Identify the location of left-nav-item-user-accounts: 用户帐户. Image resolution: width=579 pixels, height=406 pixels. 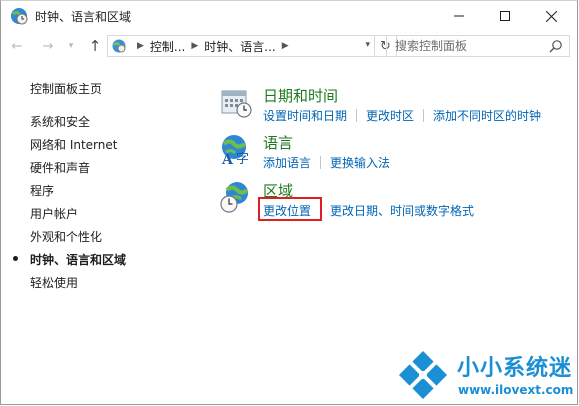
(54, 213).